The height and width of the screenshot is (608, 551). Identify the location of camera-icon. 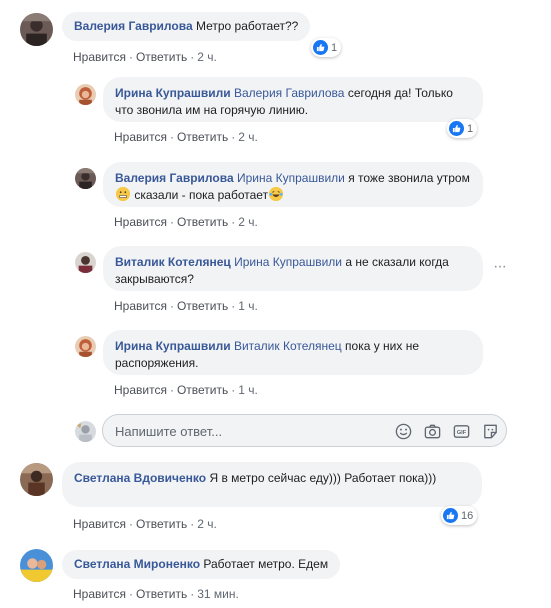
(432, 431).